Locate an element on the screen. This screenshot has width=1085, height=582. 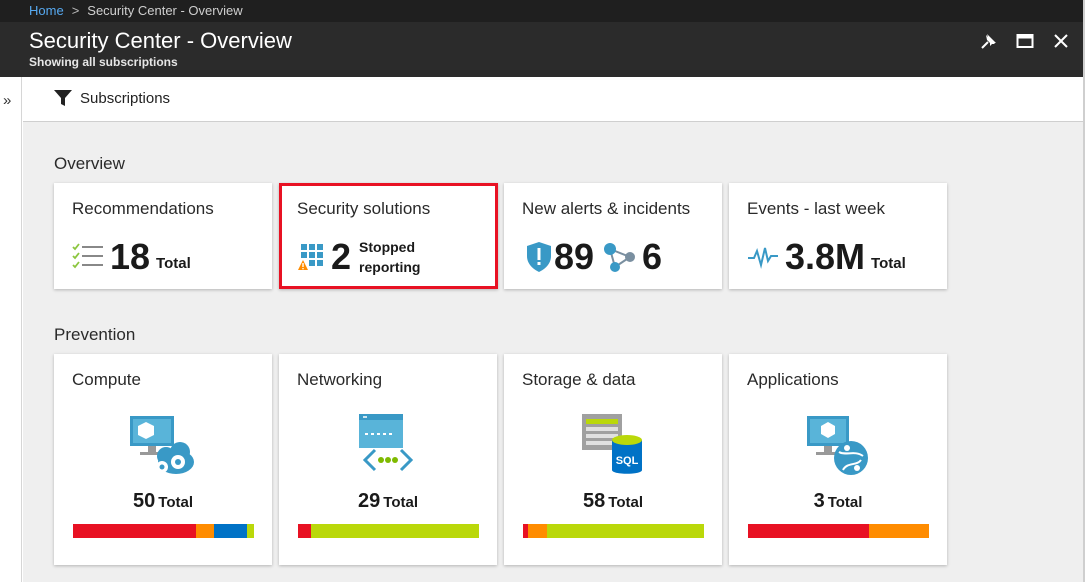
applications-total: 3 Total is located at coordinates (838, 501).